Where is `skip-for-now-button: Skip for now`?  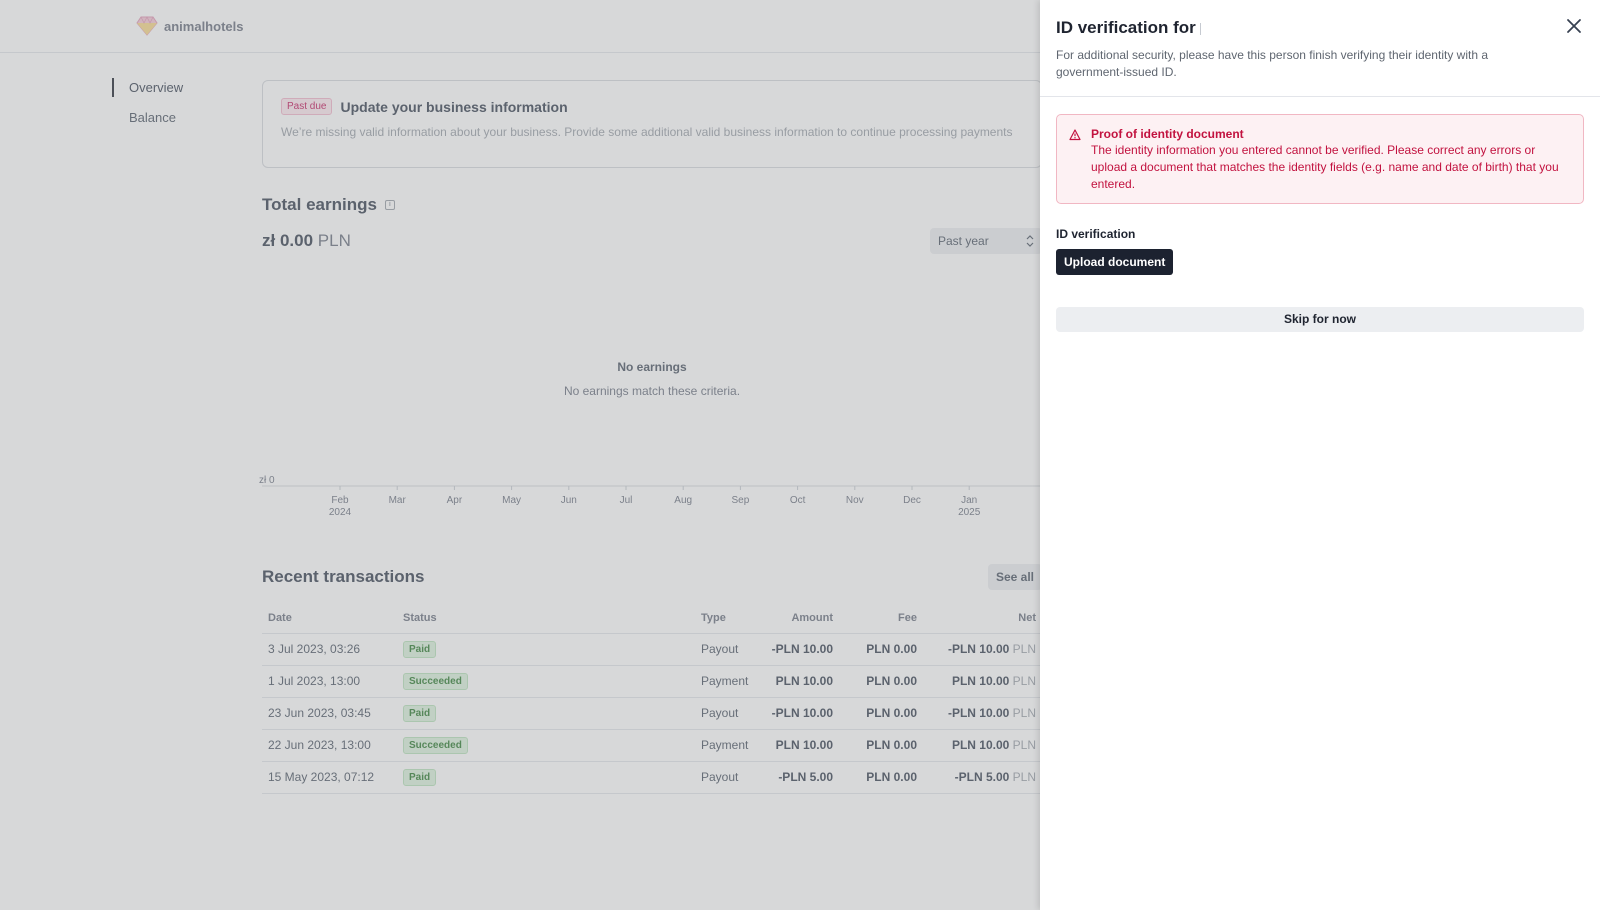 skip-for-now-button: Skip for now is located at coordinates (1320, 319).